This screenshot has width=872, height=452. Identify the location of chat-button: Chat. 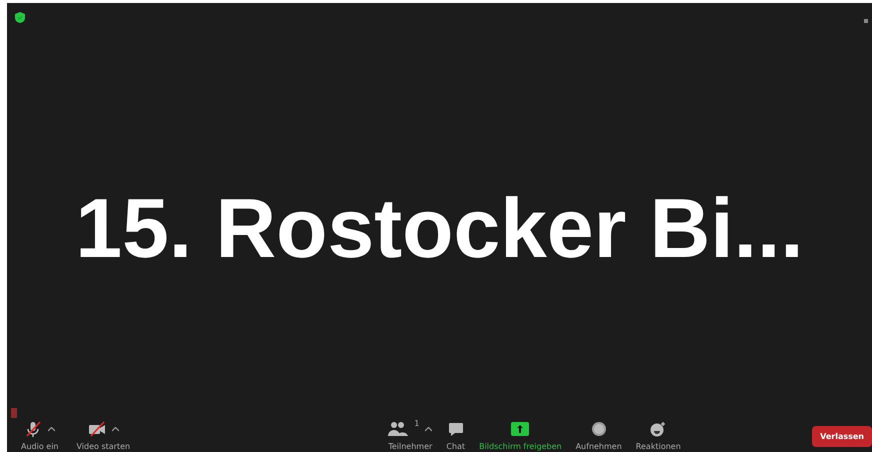
(456, 435).